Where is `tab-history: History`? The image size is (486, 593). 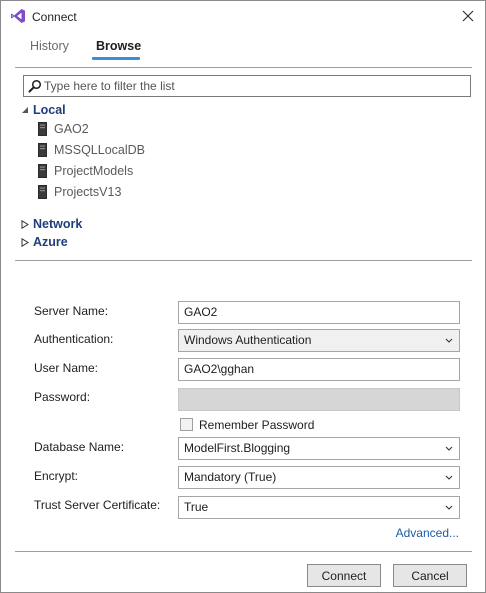
tab-history: History is located at coordinates (49, 46).